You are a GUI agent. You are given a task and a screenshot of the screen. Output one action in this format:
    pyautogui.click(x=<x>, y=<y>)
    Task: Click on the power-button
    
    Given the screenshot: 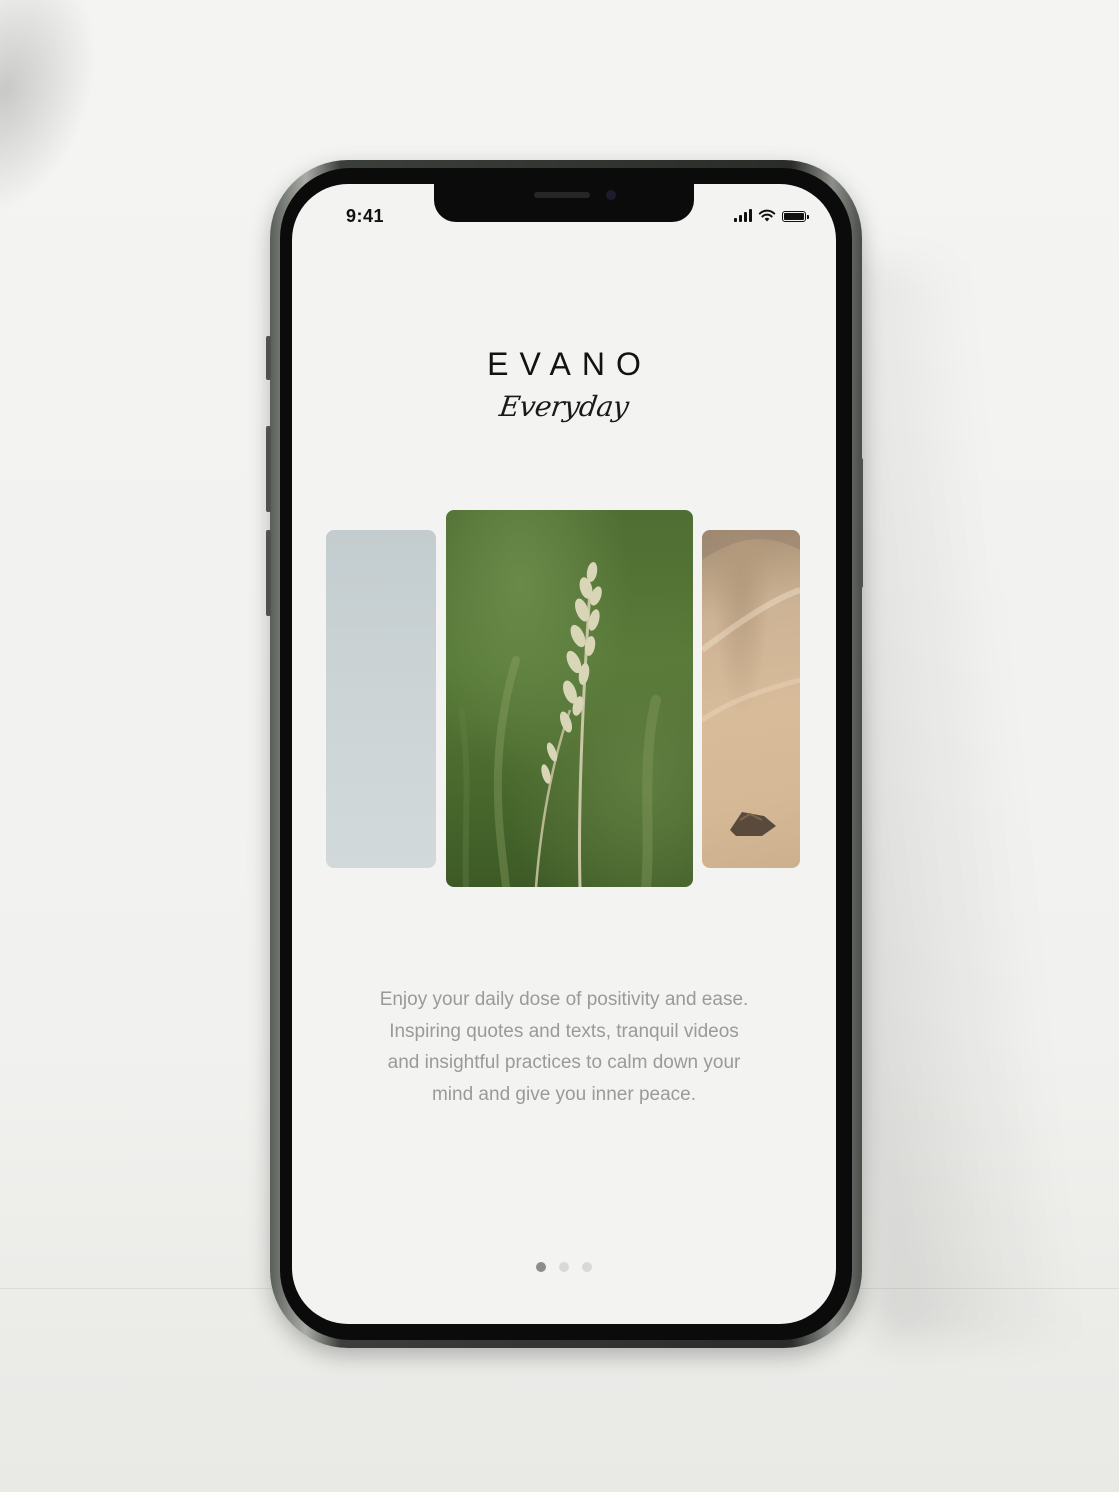 What is the action you would take?
    pyautogui.click(x=860, y=523)
    